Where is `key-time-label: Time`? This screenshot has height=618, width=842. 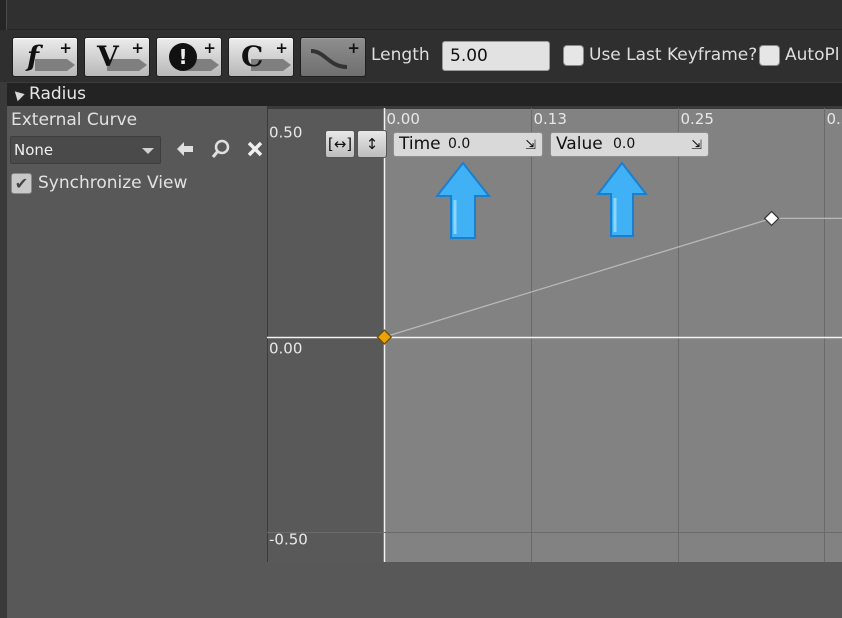 key-time-label: Time is located at coordinates (420, 144).